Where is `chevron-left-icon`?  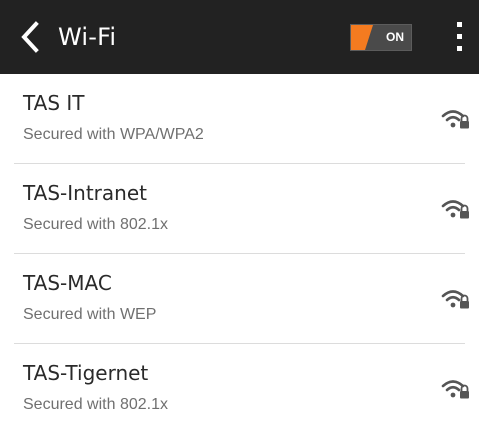
chevron-left-icon is located at coordinates (30, 37).